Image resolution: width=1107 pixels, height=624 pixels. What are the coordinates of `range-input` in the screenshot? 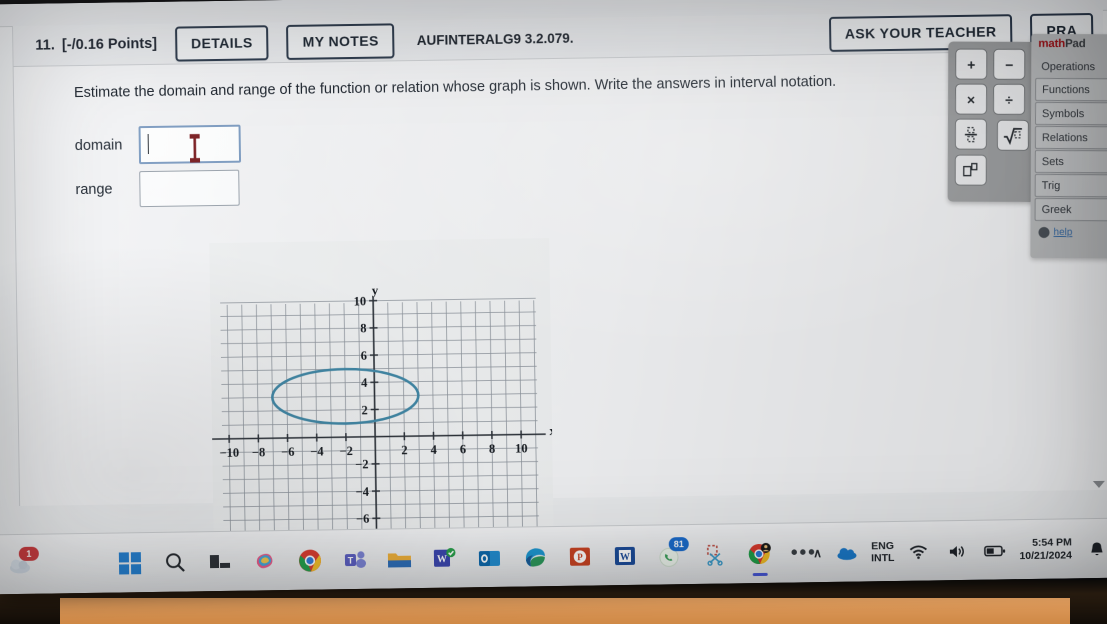 It's located at (189, 188).